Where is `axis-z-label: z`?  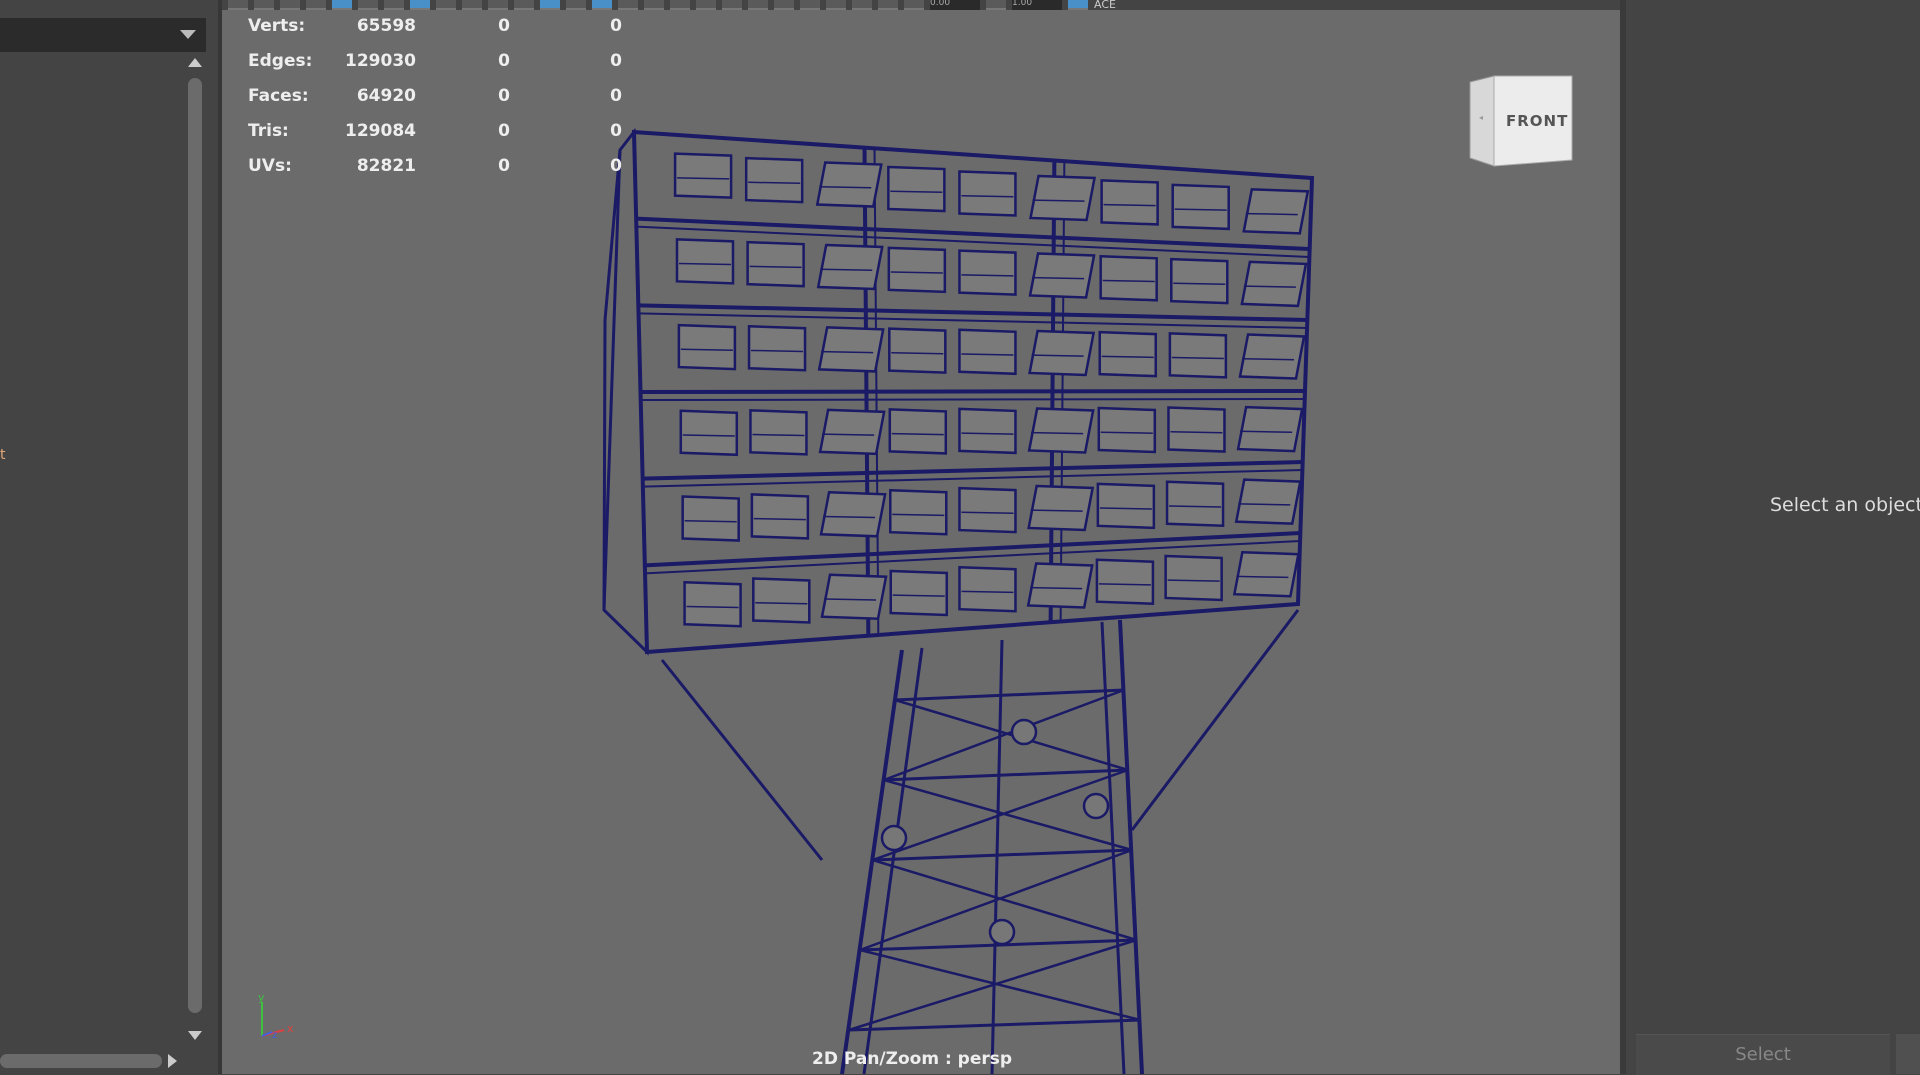
axis-z-label: z is located at coordinates (274, 1035).